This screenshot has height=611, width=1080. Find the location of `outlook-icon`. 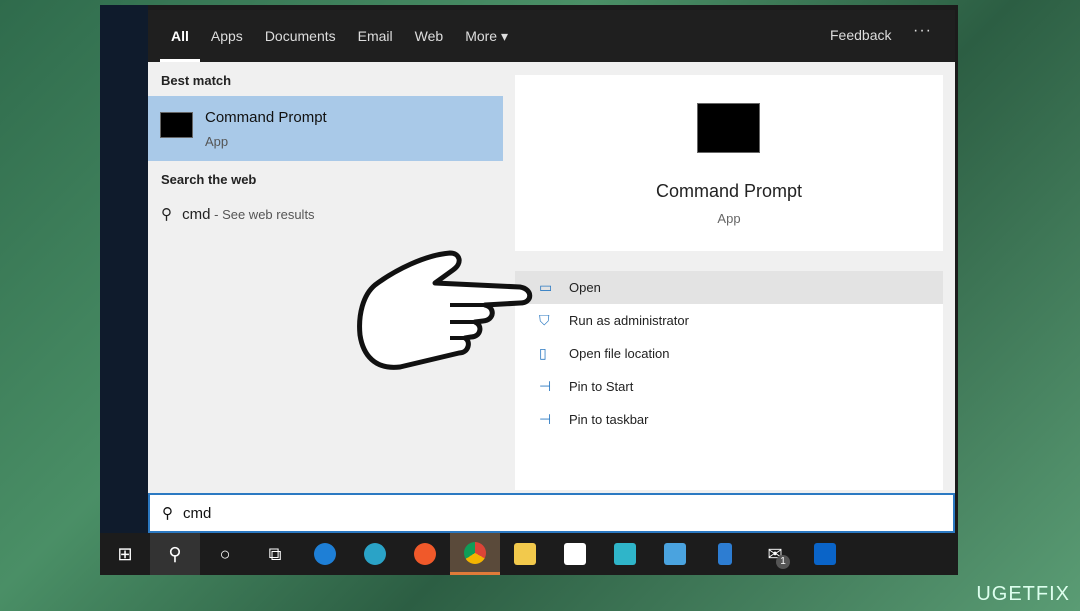

outlook-icon is located at coordinates (825, 554).